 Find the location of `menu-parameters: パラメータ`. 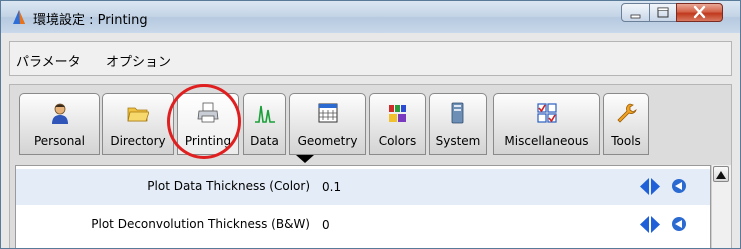

menu-parameters: パラメータ is located at coordinates (48, 60).